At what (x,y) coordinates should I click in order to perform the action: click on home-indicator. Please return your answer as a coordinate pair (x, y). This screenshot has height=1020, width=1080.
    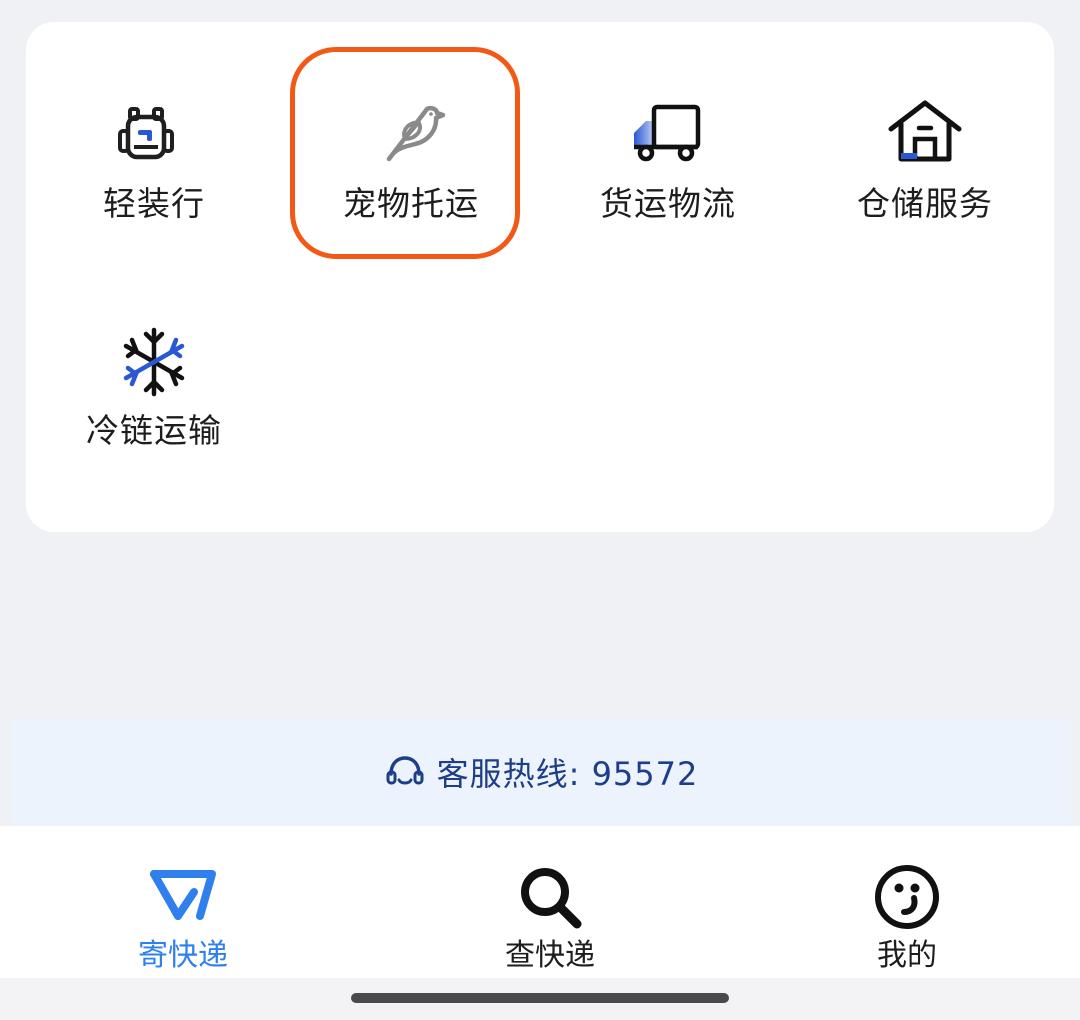
    Looking at the image, I should click on (540, 998).